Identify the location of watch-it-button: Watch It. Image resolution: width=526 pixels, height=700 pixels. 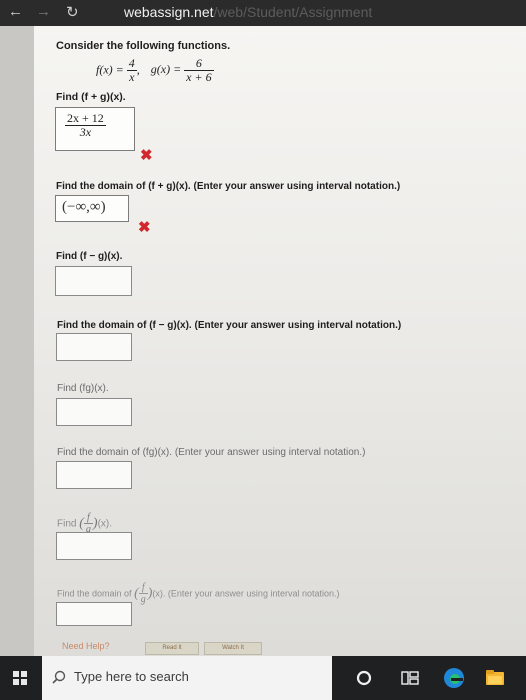
(233, 648).